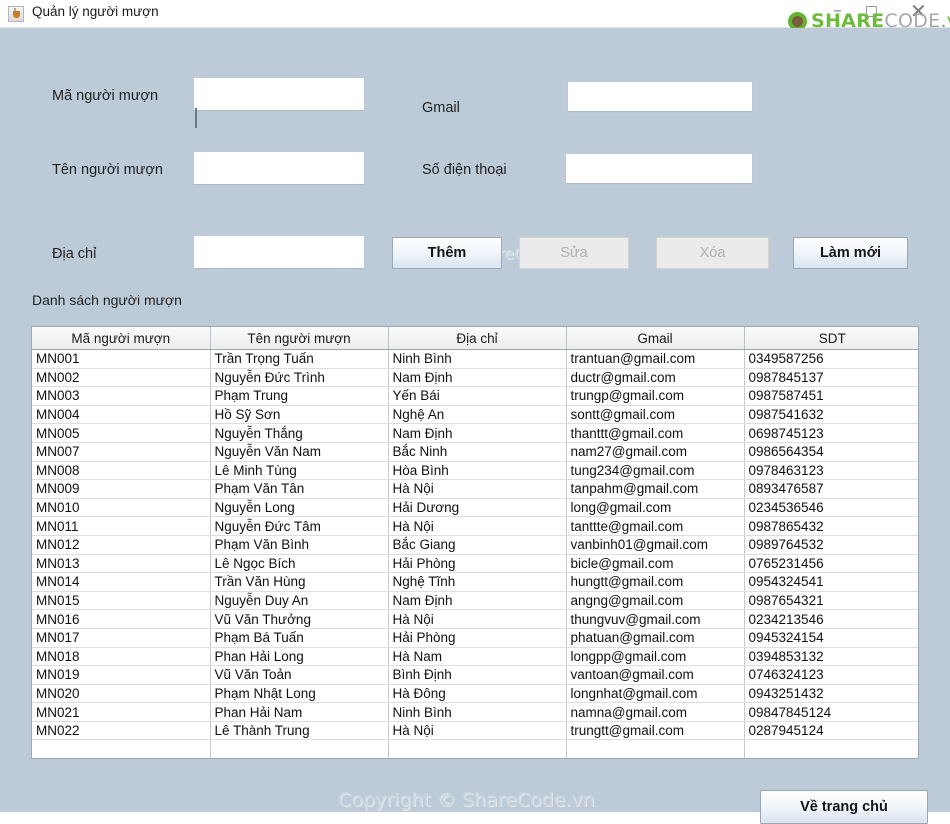 Image resolution: width=950 pixels, height=824 pixels. Describe the element at coordinates (831, 396) in the screenshot. I see `table-cell-SDT: 0987587451` at that location.